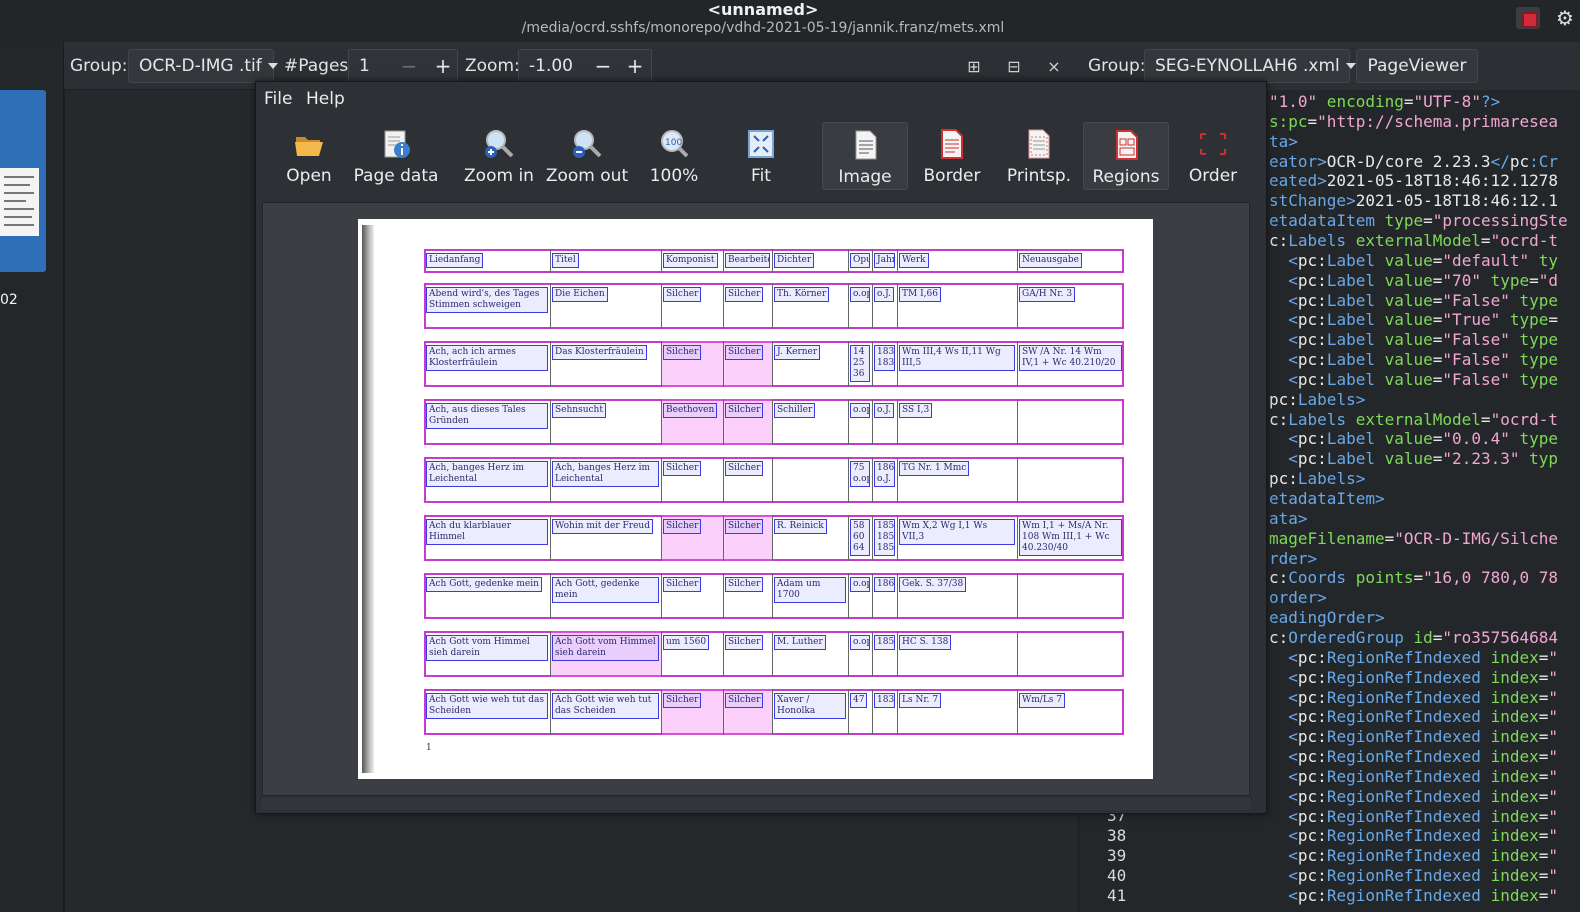 This screenshot has height=912, width=1580. I want to click on code-line: etadataItem type="processingSte, so click(1418, 220).